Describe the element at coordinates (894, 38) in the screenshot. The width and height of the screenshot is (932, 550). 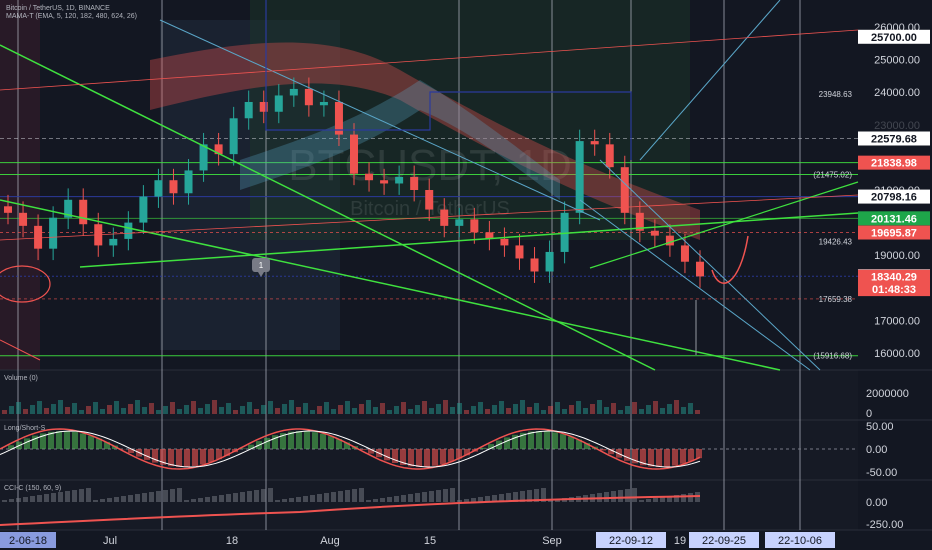
I see `lbl-25700: 25700.00` at that location.